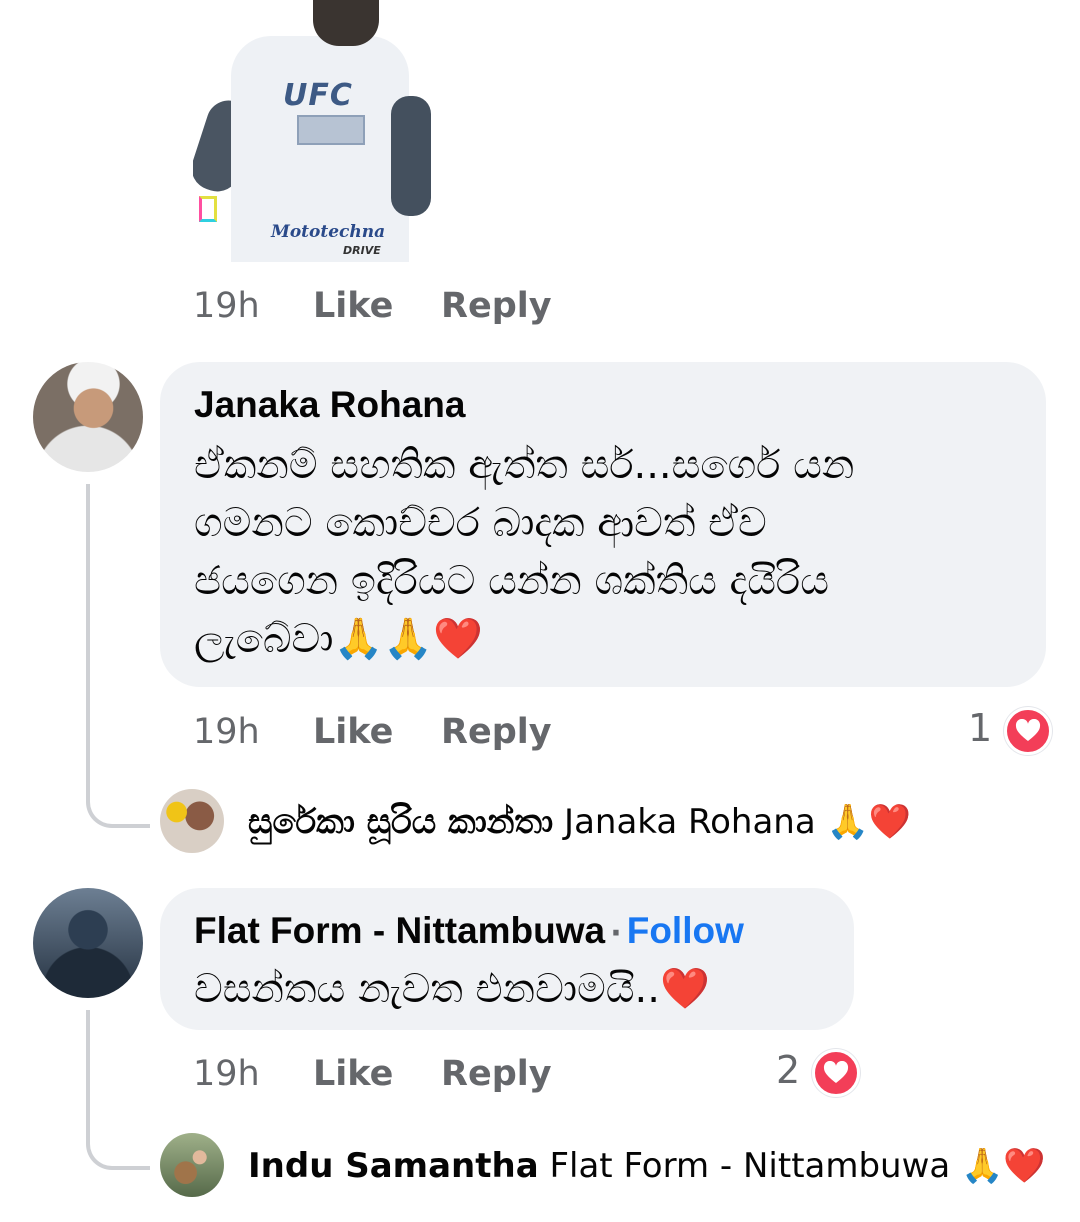 This screenshot has height=1222, width=1080. Describe the element at coordinates (346, 23) in the screenshot. I see `image-head` at that location.